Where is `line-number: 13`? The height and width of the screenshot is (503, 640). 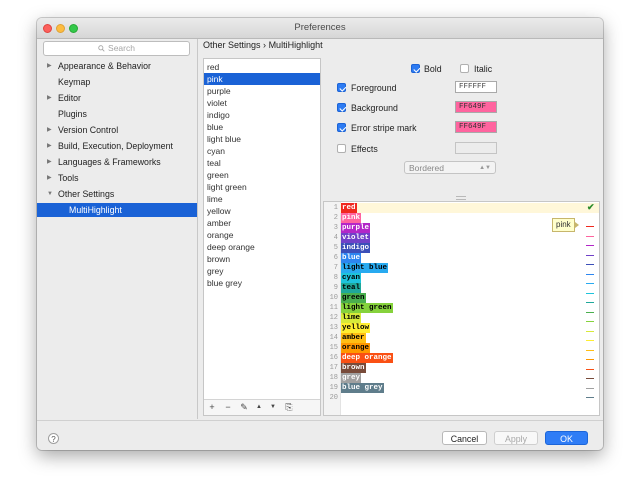
line-number: 13 is located at coordinates (333, 328).